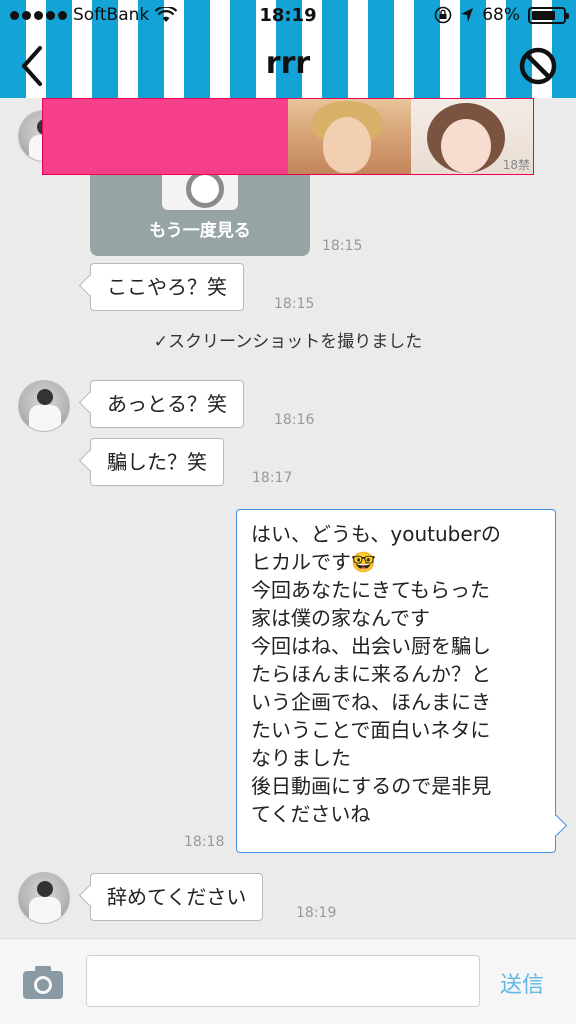  Describe the element at coordinates (157, 462) in the screenshot. I see `message-bubble: 騙した？笑` at that location.